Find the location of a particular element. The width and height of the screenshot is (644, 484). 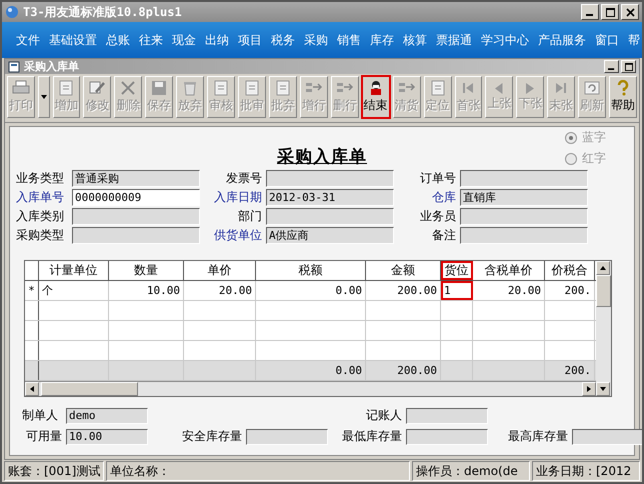

input-field: 2012-03-31 is located at coordinates (330, 197).